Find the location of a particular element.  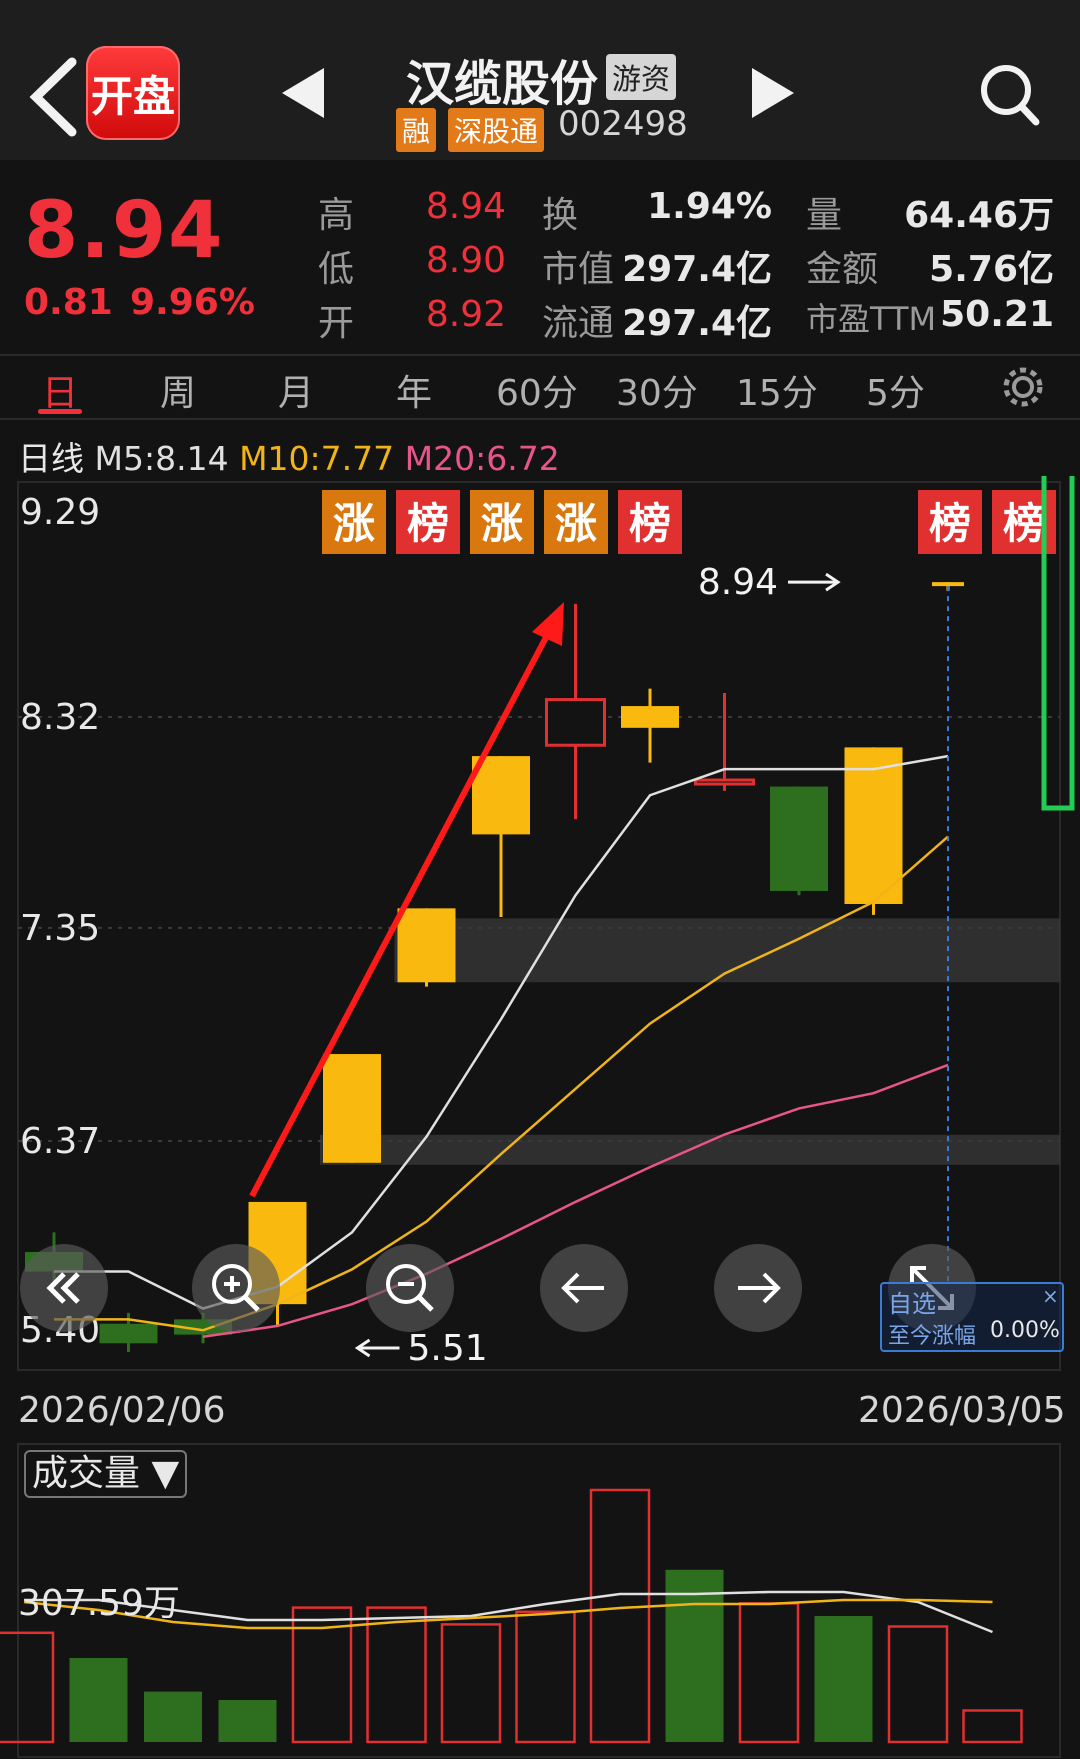

zoom-in-button is located at coordinates (236, 1288).